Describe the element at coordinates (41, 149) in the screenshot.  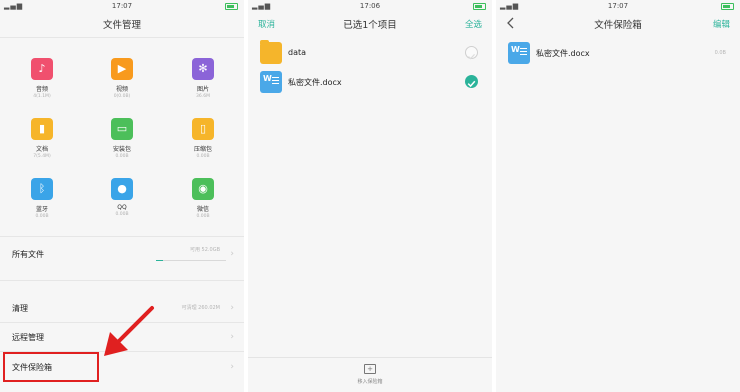
I see `category-label: 文档` at that location.